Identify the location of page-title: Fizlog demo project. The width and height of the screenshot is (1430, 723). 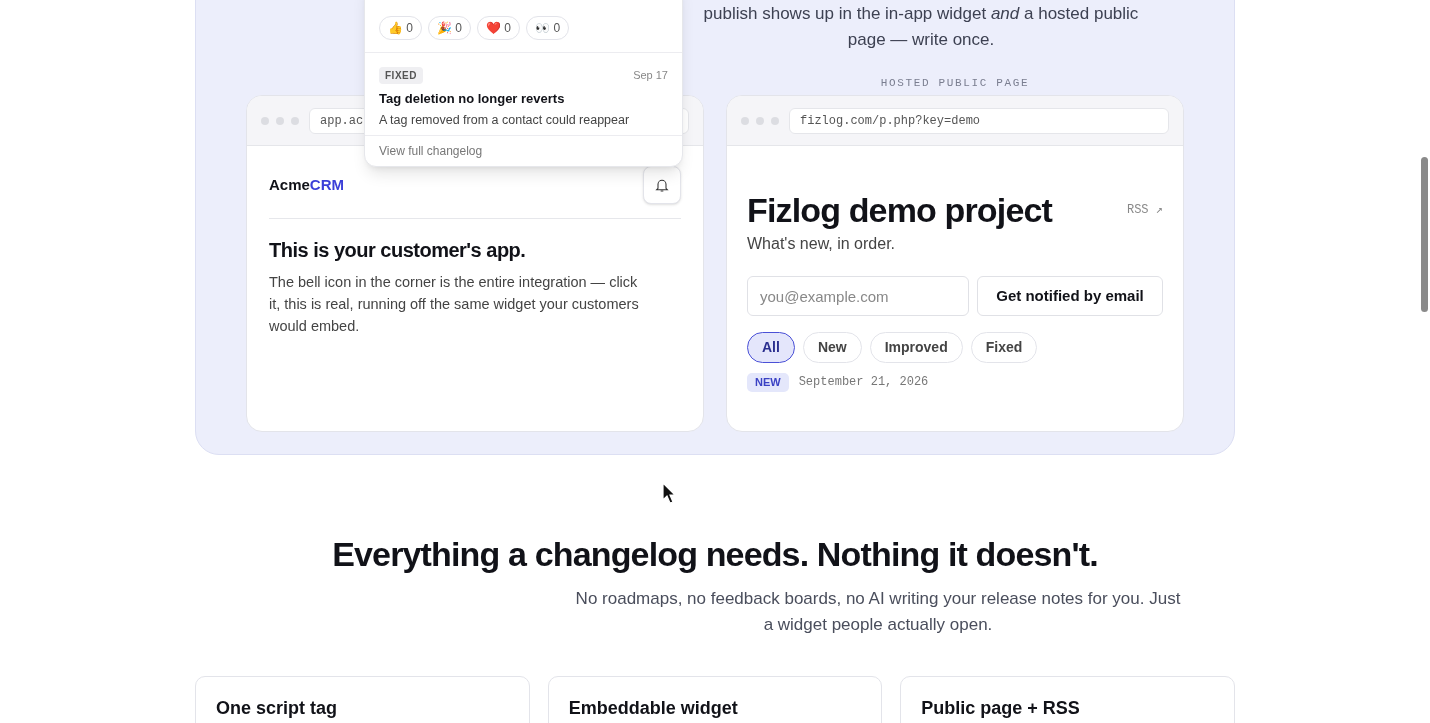
(899, 210).